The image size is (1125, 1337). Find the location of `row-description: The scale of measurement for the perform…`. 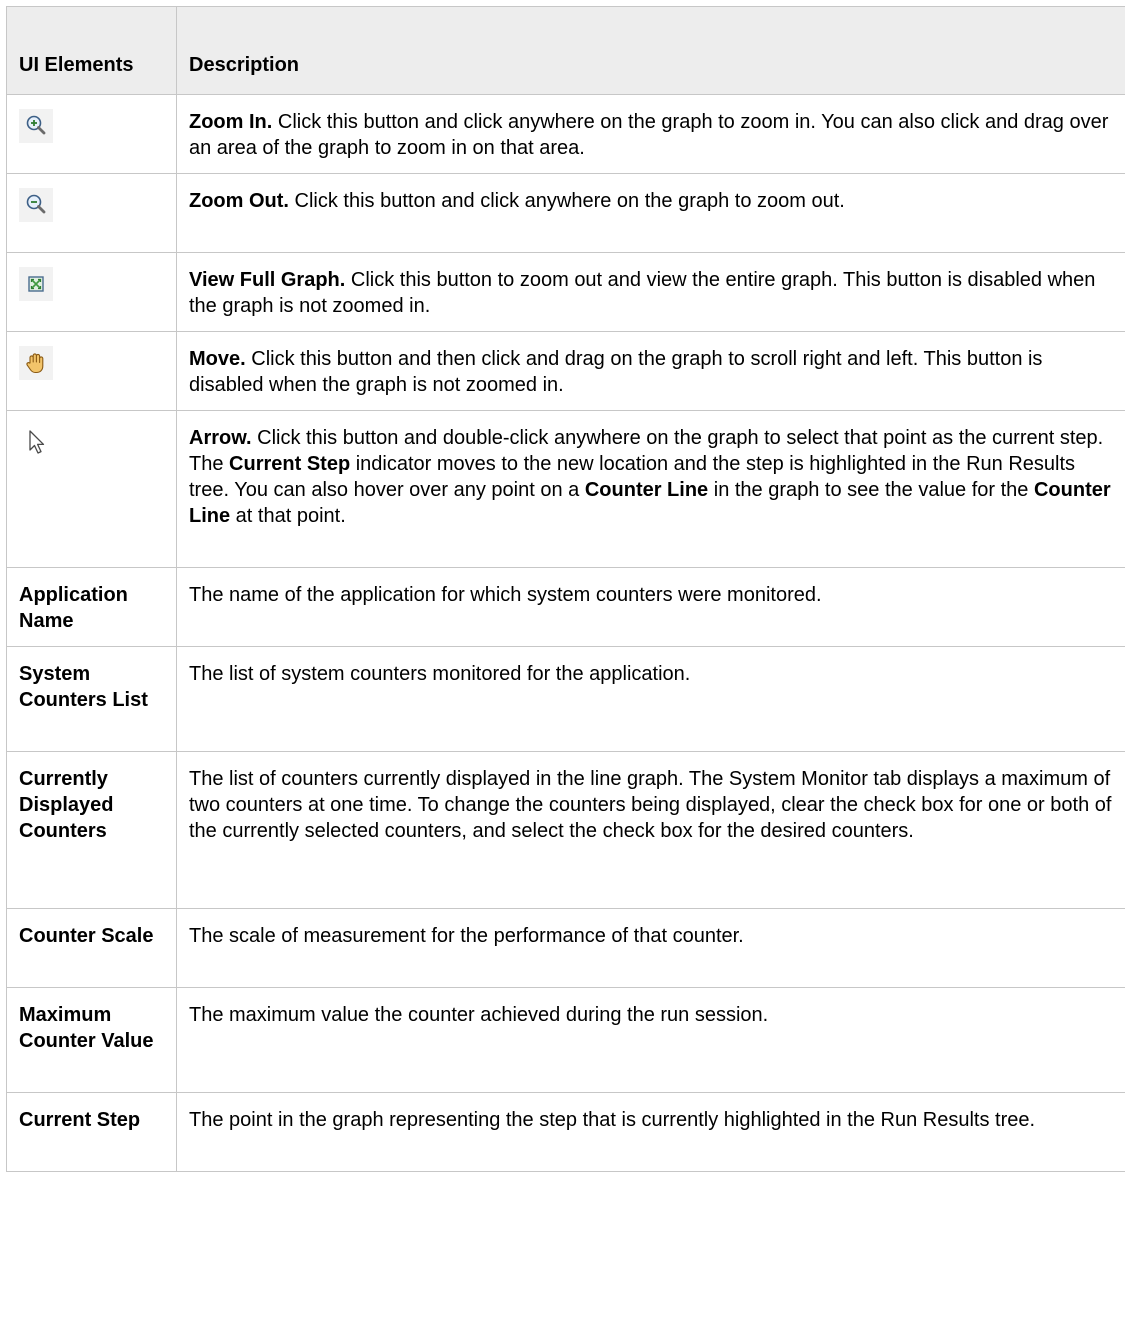

row-description: The scale of measurement for the perform… is located at coordinates (650, 948).